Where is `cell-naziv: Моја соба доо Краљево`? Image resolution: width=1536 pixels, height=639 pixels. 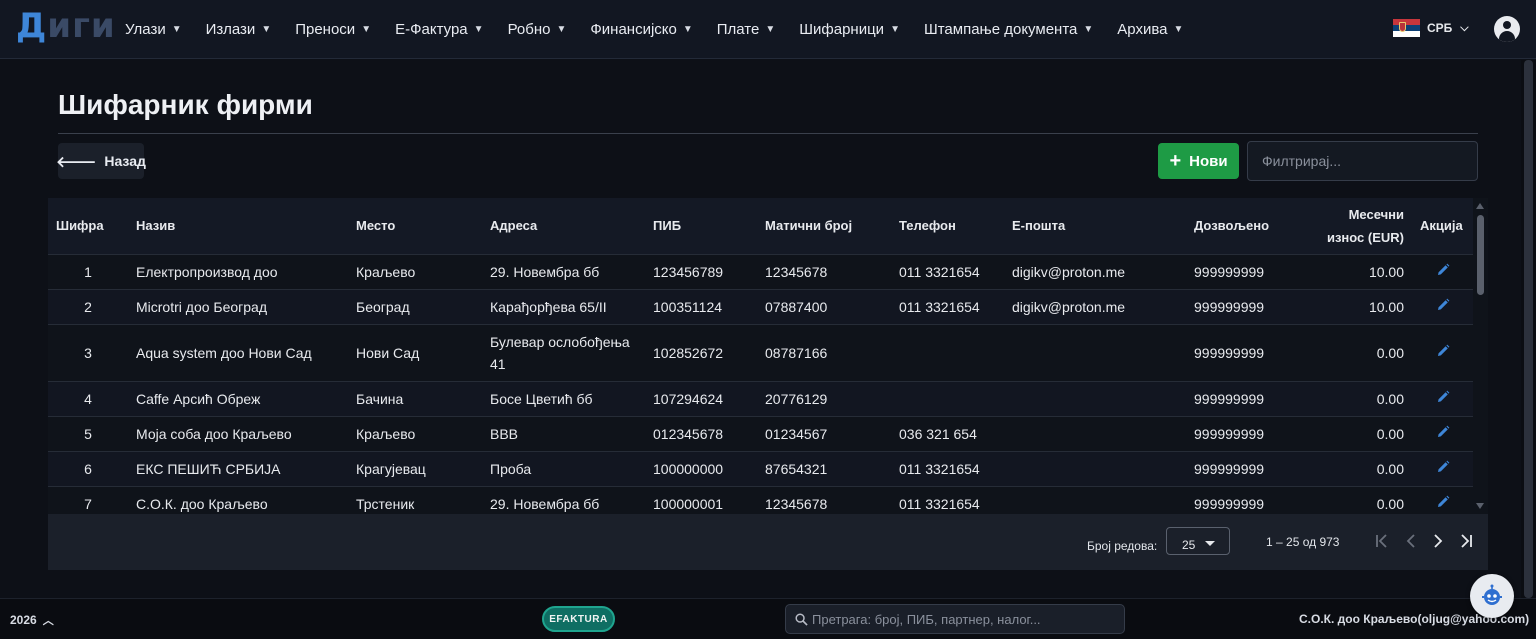 cell-naziv: Моја соба доо Краљево is located at coordinates (238, 433).